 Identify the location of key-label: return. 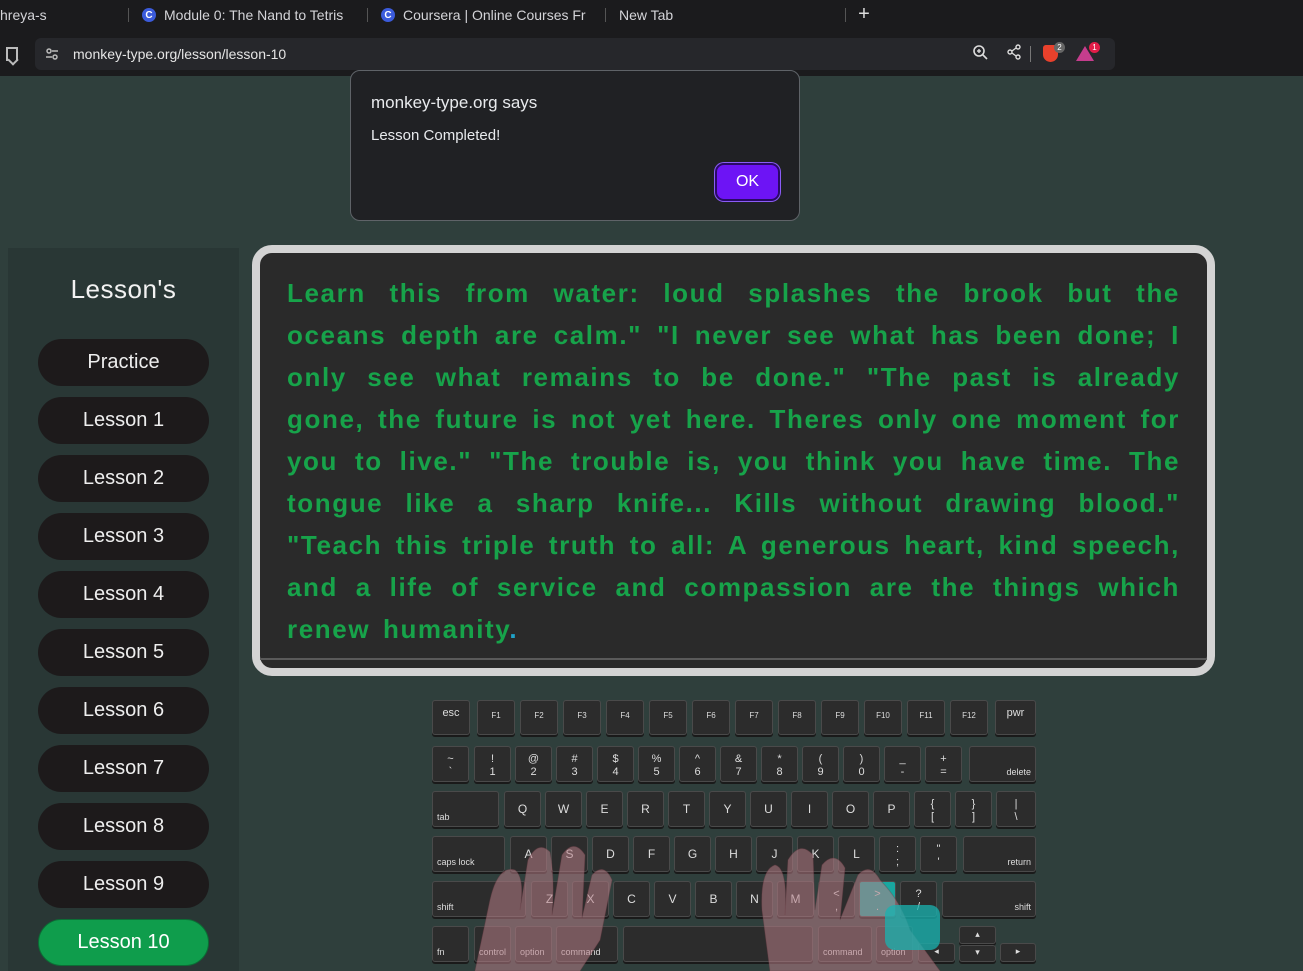
(1019, 862).